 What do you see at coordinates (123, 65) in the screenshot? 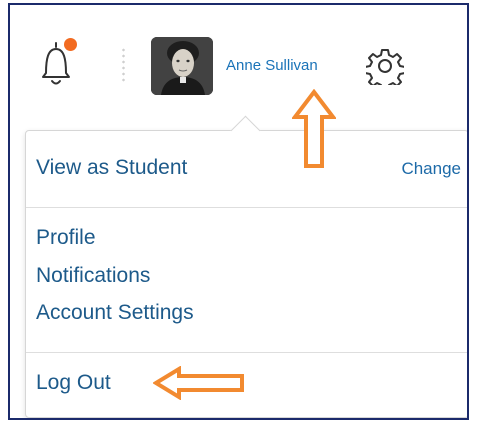
I see `header-divider` at bounding box center [123, 65].